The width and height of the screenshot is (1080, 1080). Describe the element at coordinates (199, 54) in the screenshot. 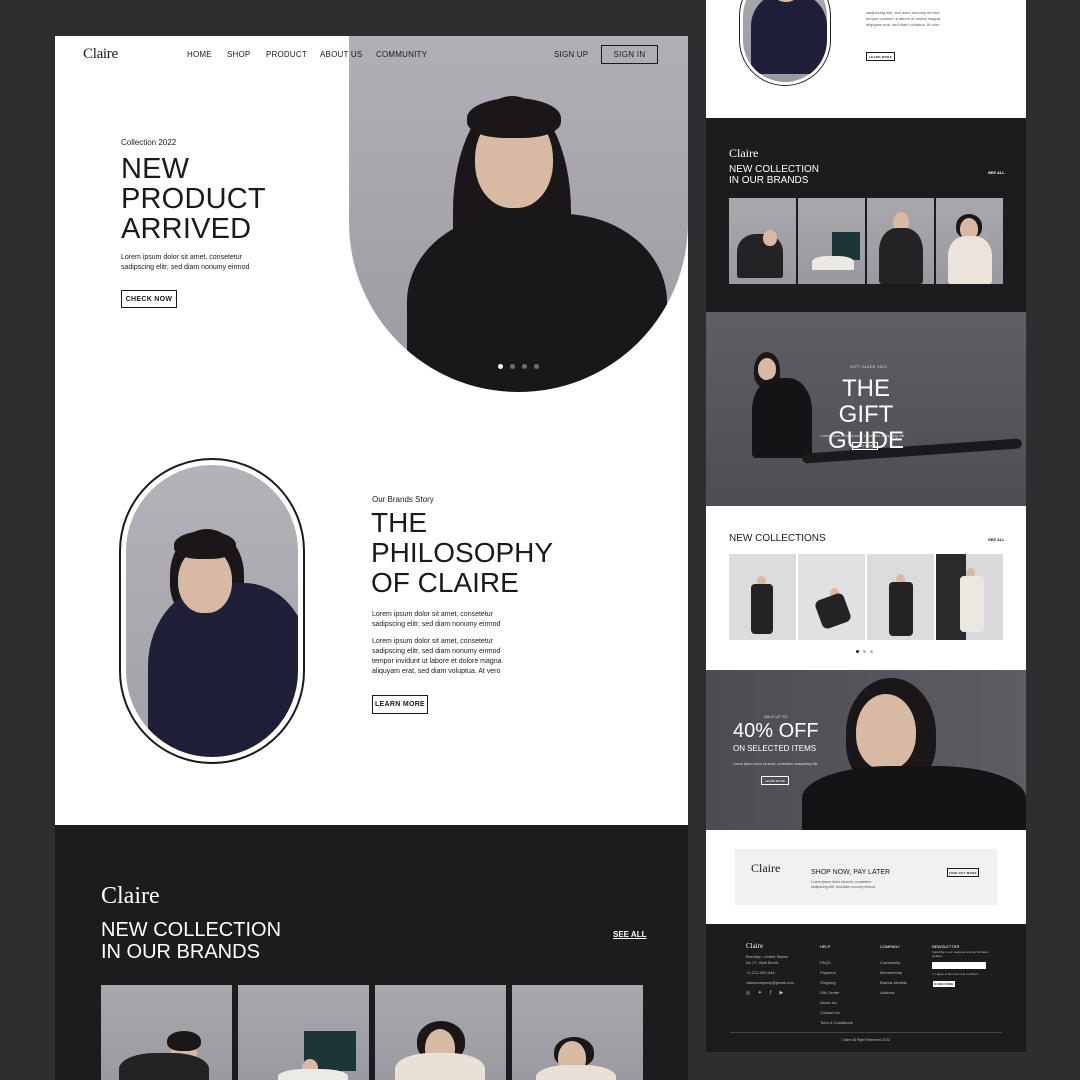

I see `nav-home: HOME` at that location.